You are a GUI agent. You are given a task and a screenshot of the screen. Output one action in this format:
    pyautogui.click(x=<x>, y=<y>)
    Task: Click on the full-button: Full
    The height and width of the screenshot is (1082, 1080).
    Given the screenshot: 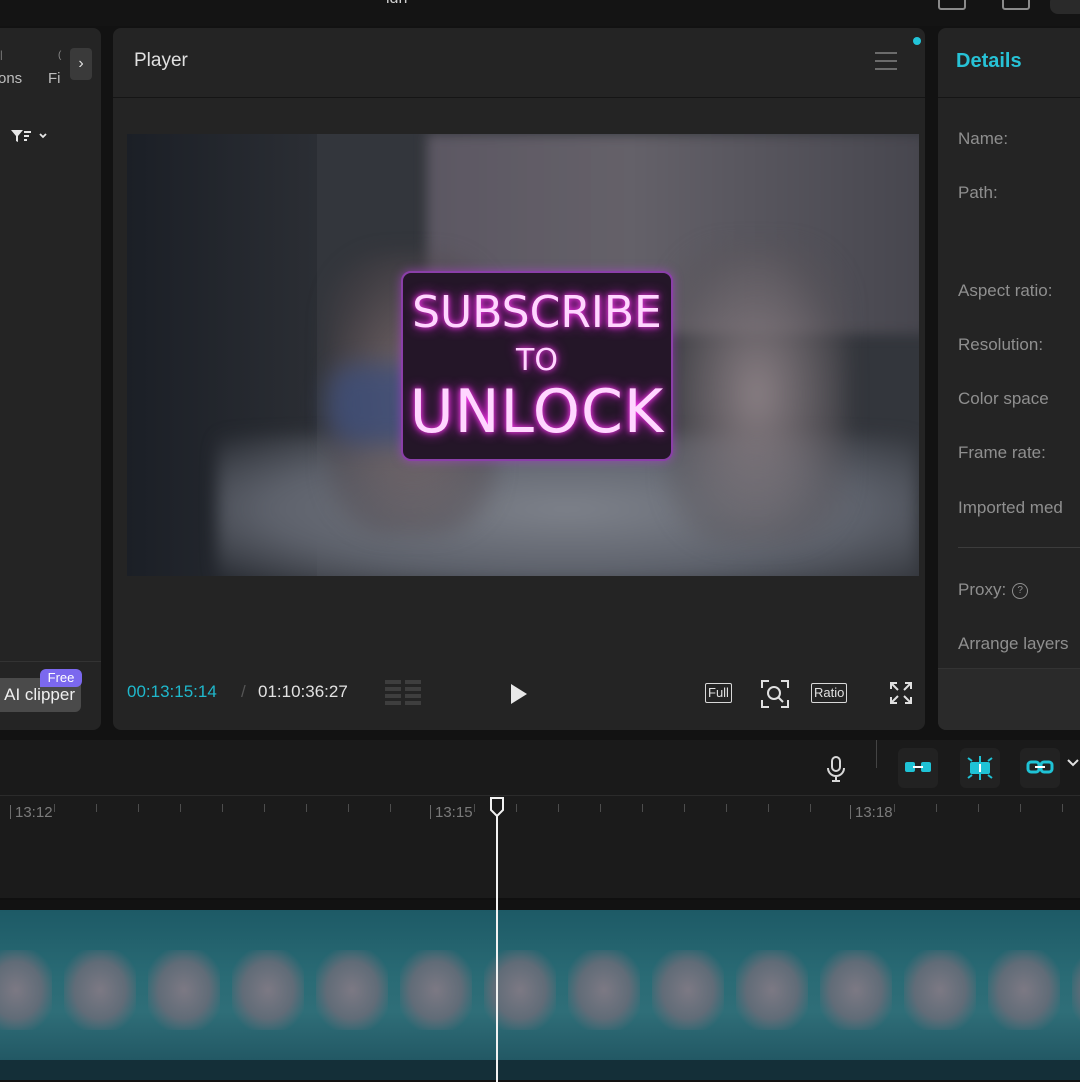 What is the action you would take?
    pyautogui.click(x=718, y=693)
    